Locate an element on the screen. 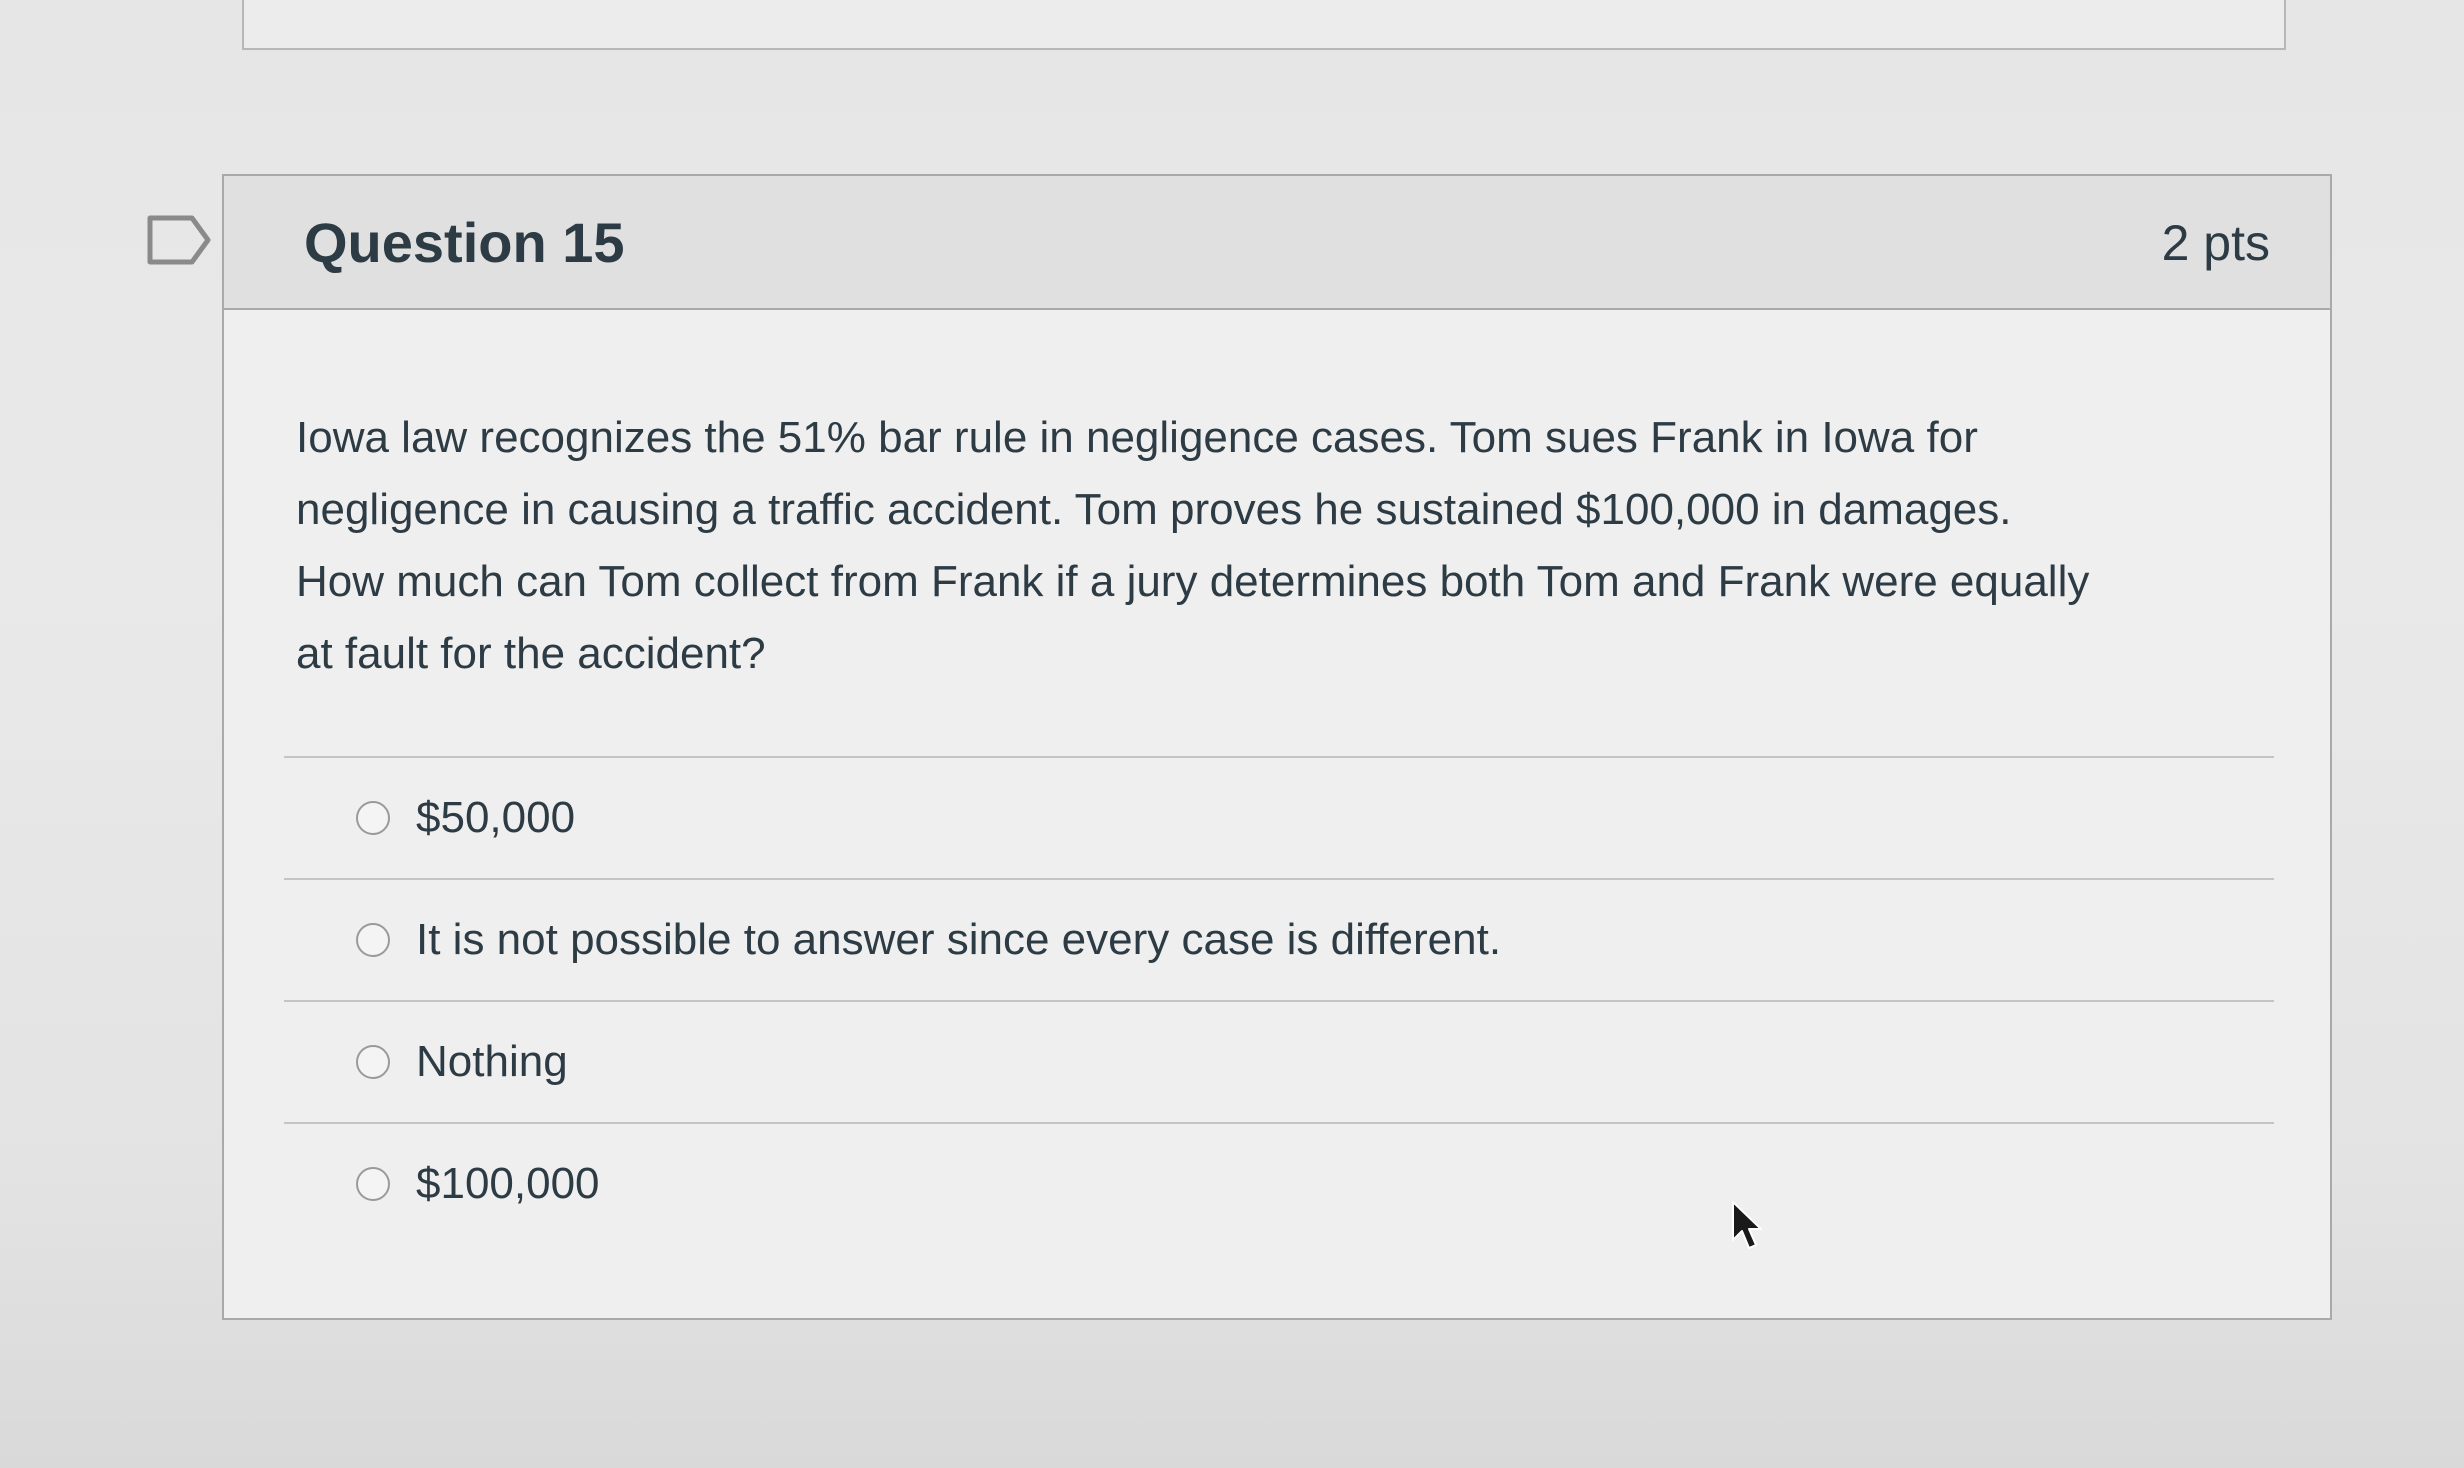 The width and height of the screenshot is (2464, 1468). question-header: Question 15 2 pts is located at coordinates (1277, 243).